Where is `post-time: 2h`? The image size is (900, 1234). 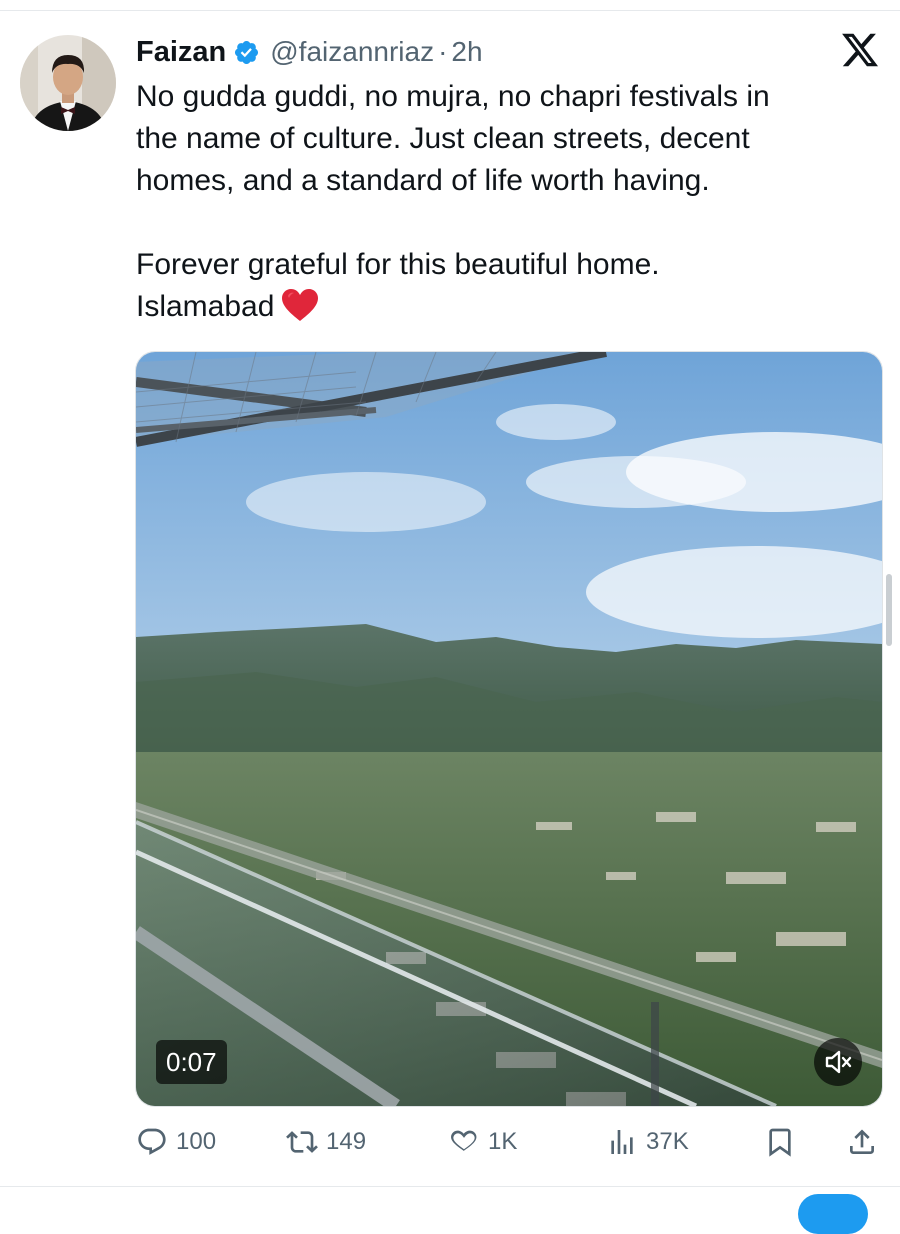
post-time: 2h is located at coordinates (466, 52).